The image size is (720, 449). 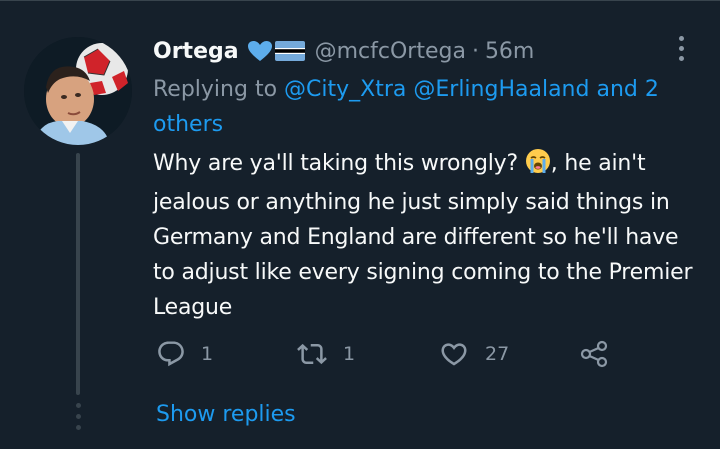 What do you see at coordinates (360, 0) in the screenshot?
I see `top-divider` at bounding box center [360, 0].